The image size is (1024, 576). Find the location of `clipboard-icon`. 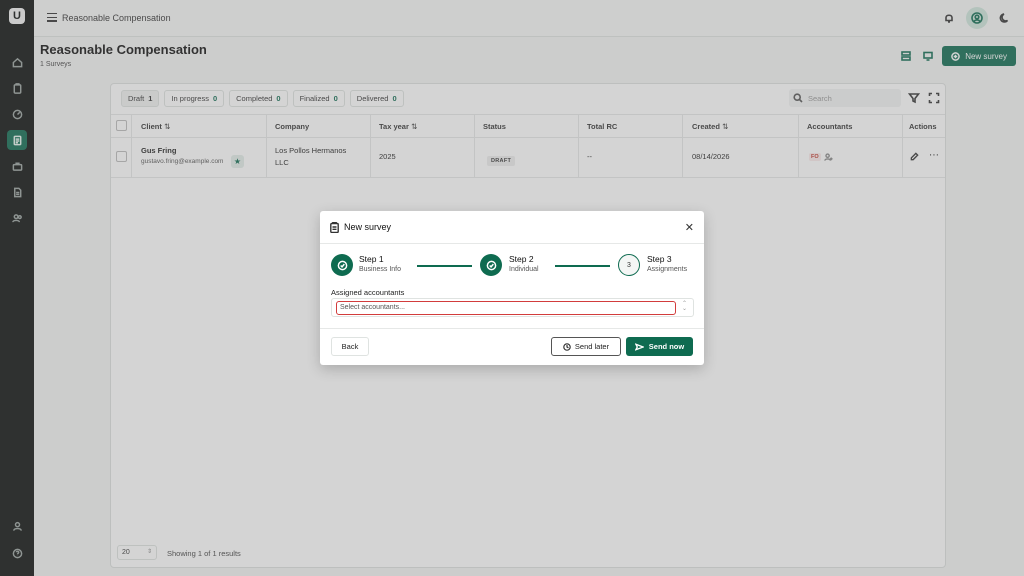

clipboard-icon is located at coordinates (334, 228).